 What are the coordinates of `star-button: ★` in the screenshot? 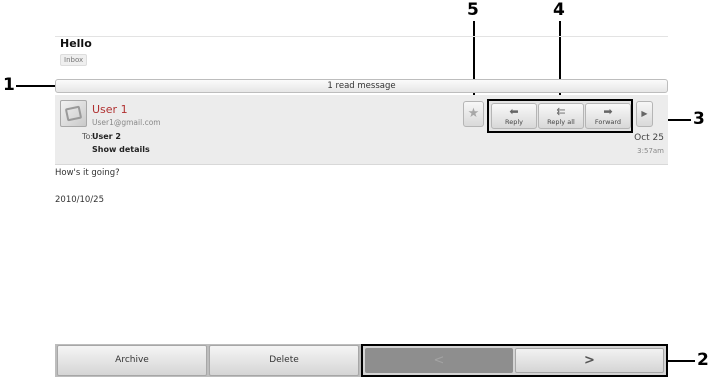 It's located at (473, 114).